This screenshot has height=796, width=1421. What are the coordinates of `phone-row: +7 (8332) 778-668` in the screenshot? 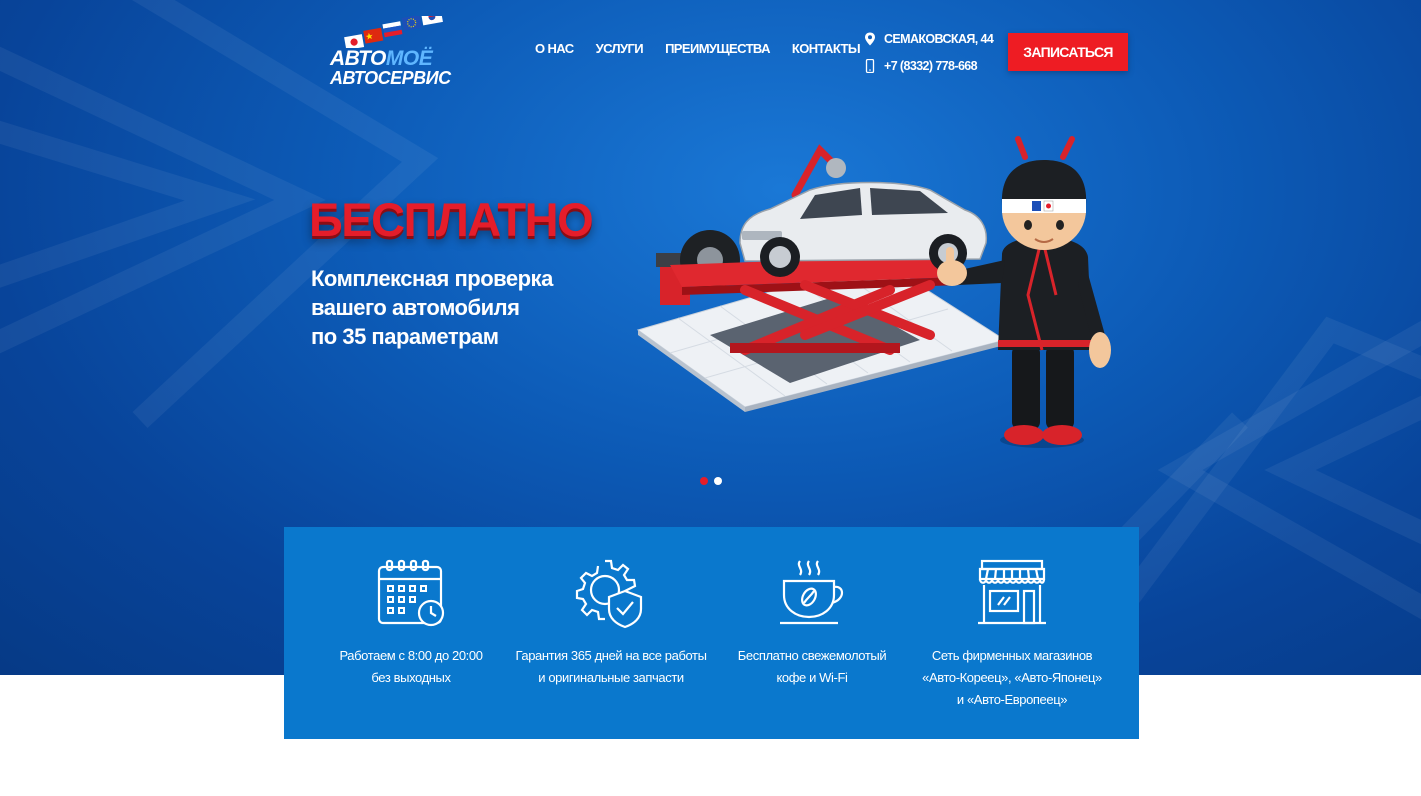 It's located at (928, 66).